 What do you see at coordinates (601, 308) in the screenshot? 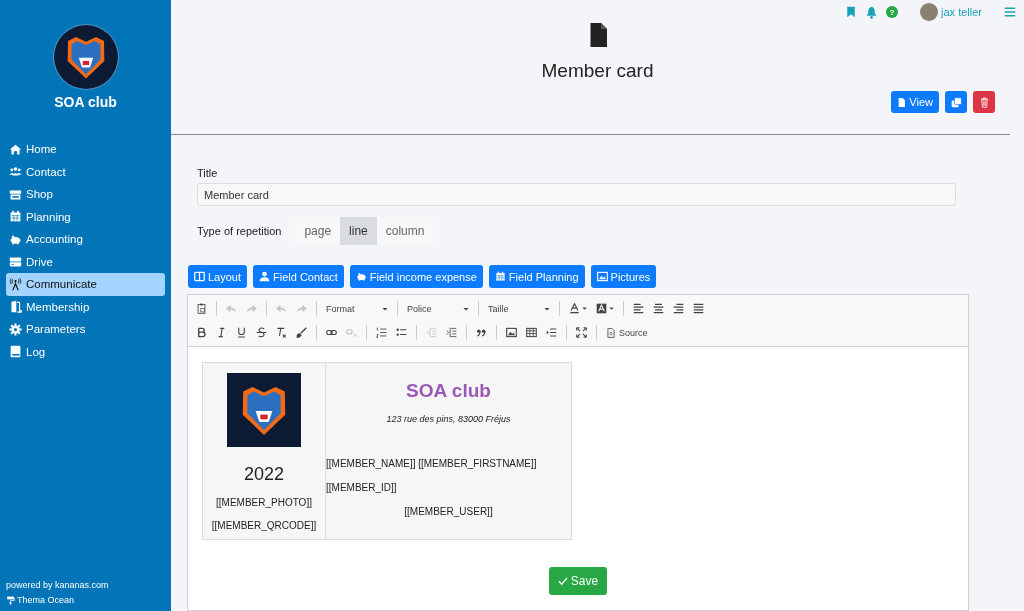
I see `background-color-icon` at bounding box center [601, 308].